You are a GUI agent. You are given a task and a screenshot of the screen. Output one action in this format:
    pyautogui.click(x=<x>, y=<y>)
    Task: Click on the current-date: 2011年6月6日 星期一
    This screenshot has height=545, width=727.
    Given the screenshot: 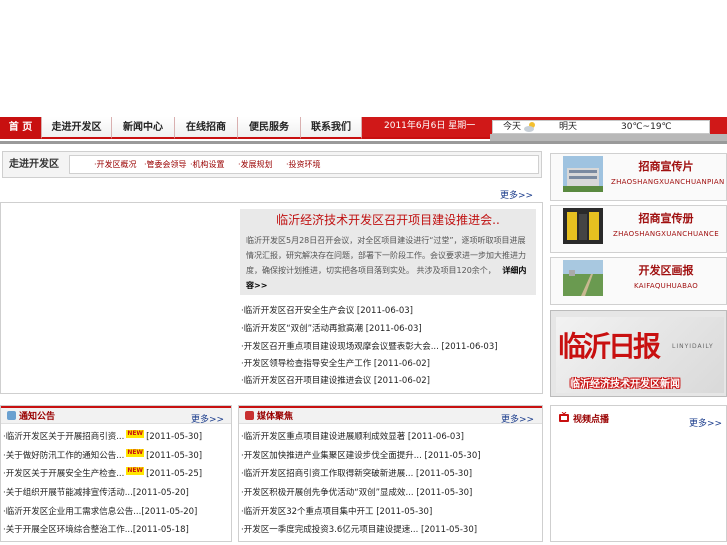 What is the action you would take?
    pyautogui.click(x=426, y=128)
    